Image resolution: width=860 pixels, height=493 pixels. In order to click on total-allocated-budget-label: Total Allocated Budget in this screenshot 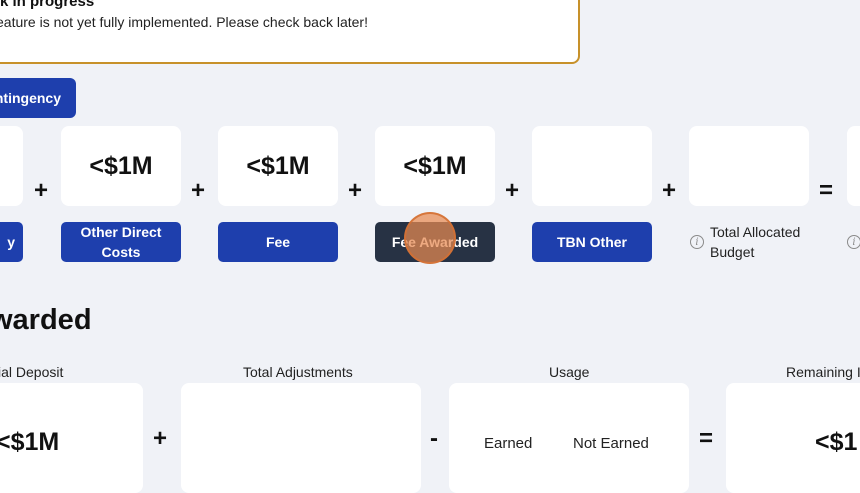, I will do `click(755, 242)`.